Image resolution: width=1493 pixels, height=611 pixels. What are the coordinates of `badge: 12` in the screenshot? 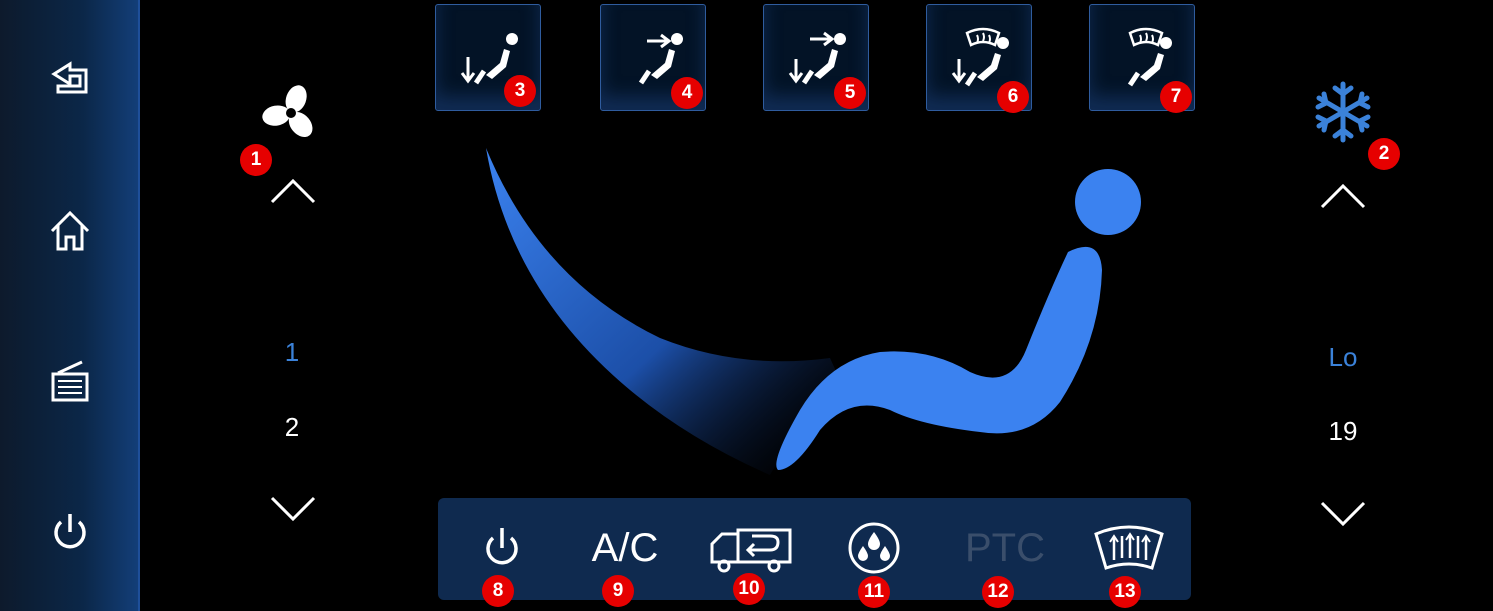 It's located at (998, 592).